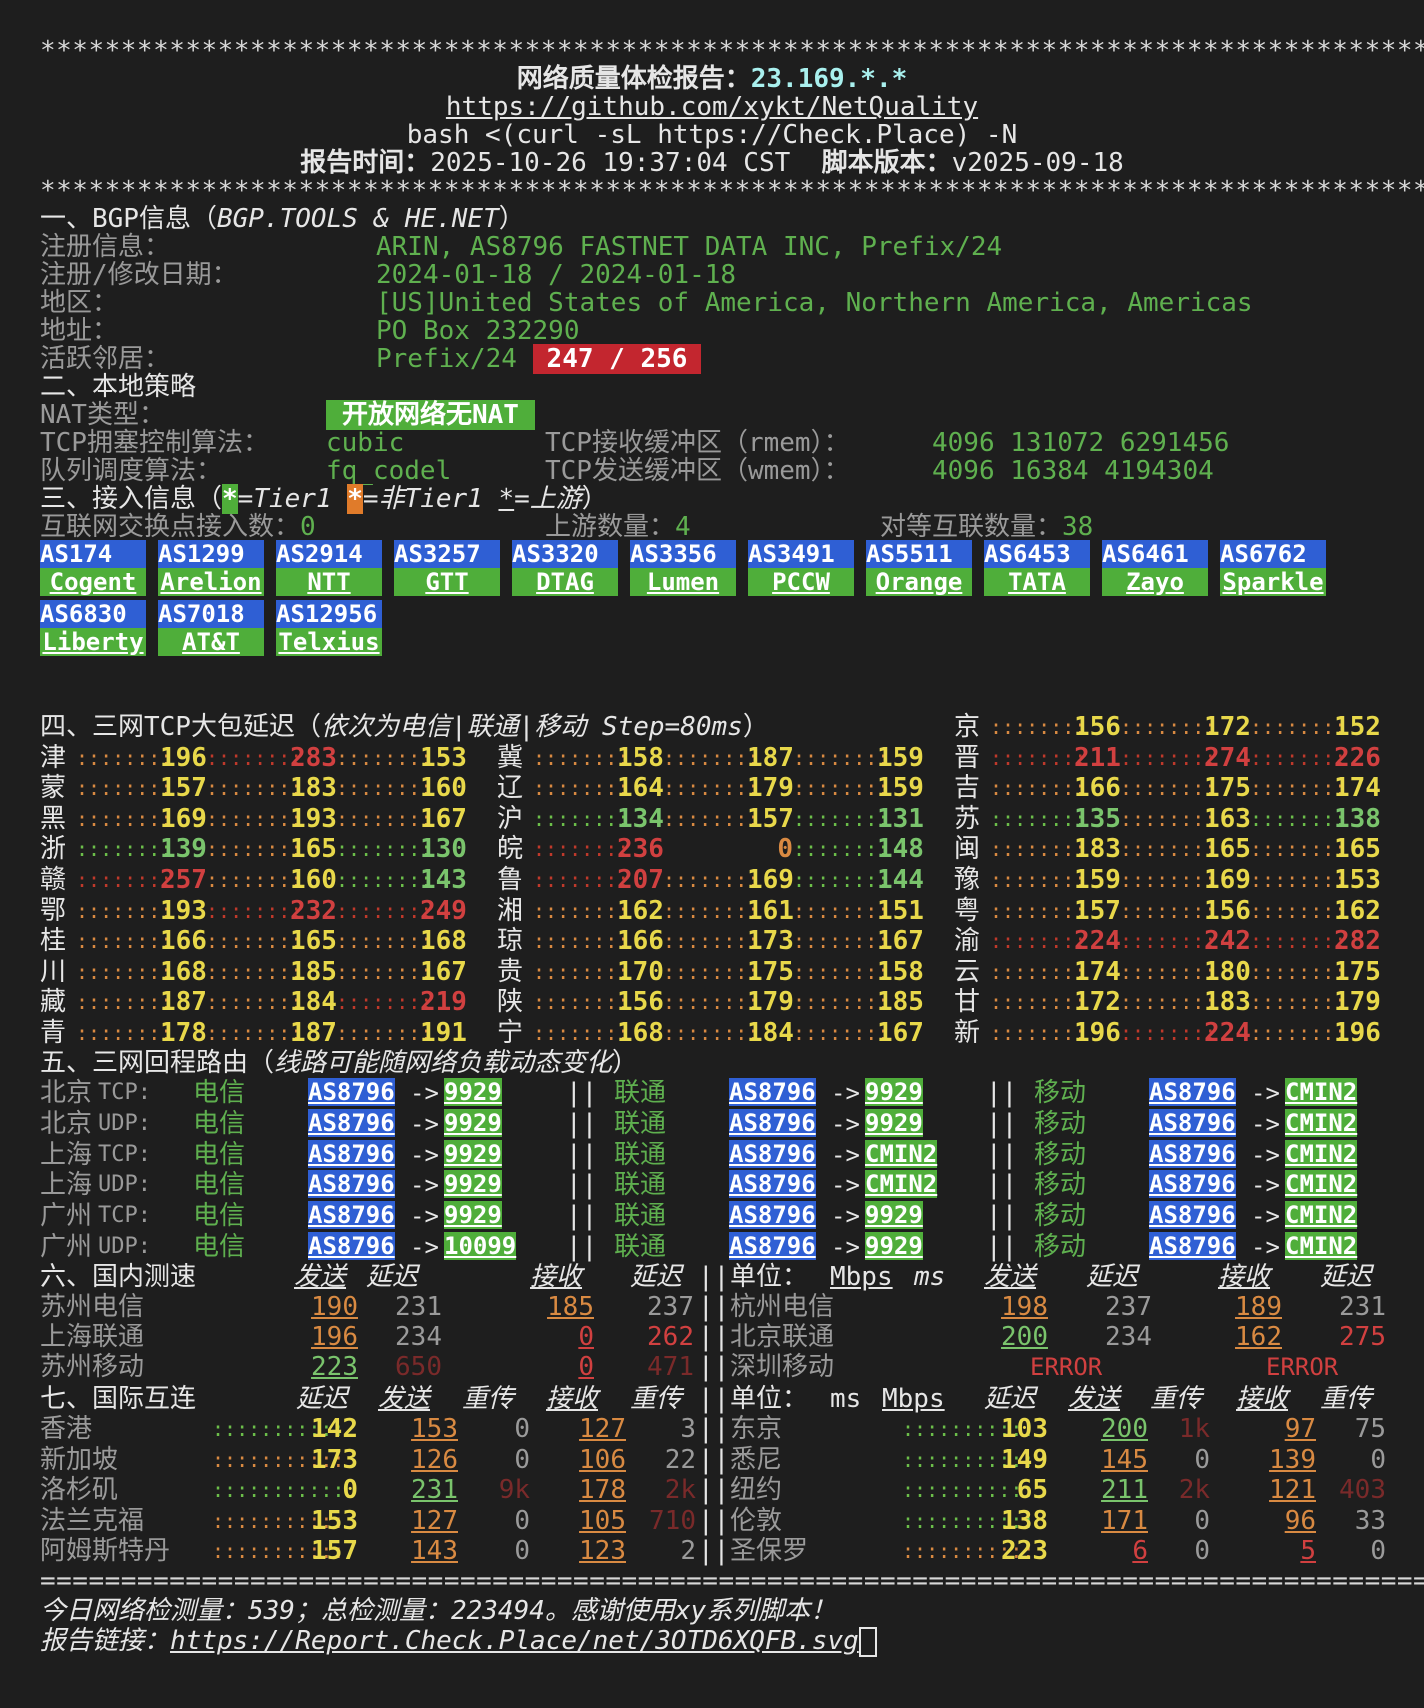  Describe the element at coordinates (93, 614) in the screenshot. I see `asn-number: AS6830` at that location.